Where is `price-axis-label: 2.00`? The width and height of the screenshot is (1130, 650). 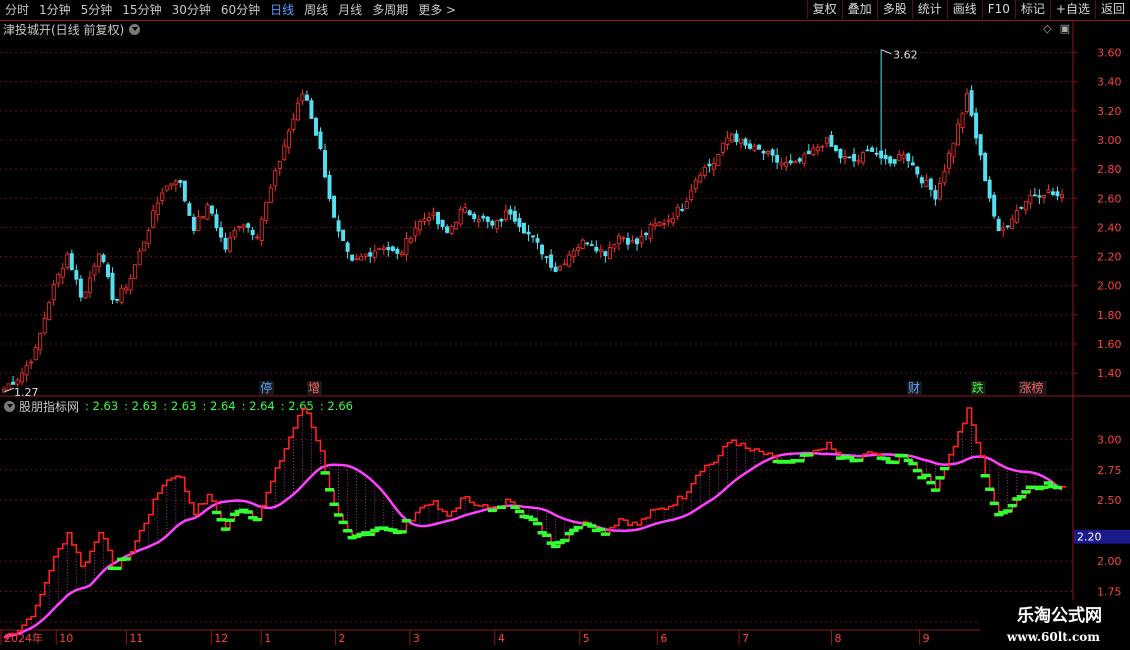
price-axis-label: 2.00 is located at coordinates (1109, 286).